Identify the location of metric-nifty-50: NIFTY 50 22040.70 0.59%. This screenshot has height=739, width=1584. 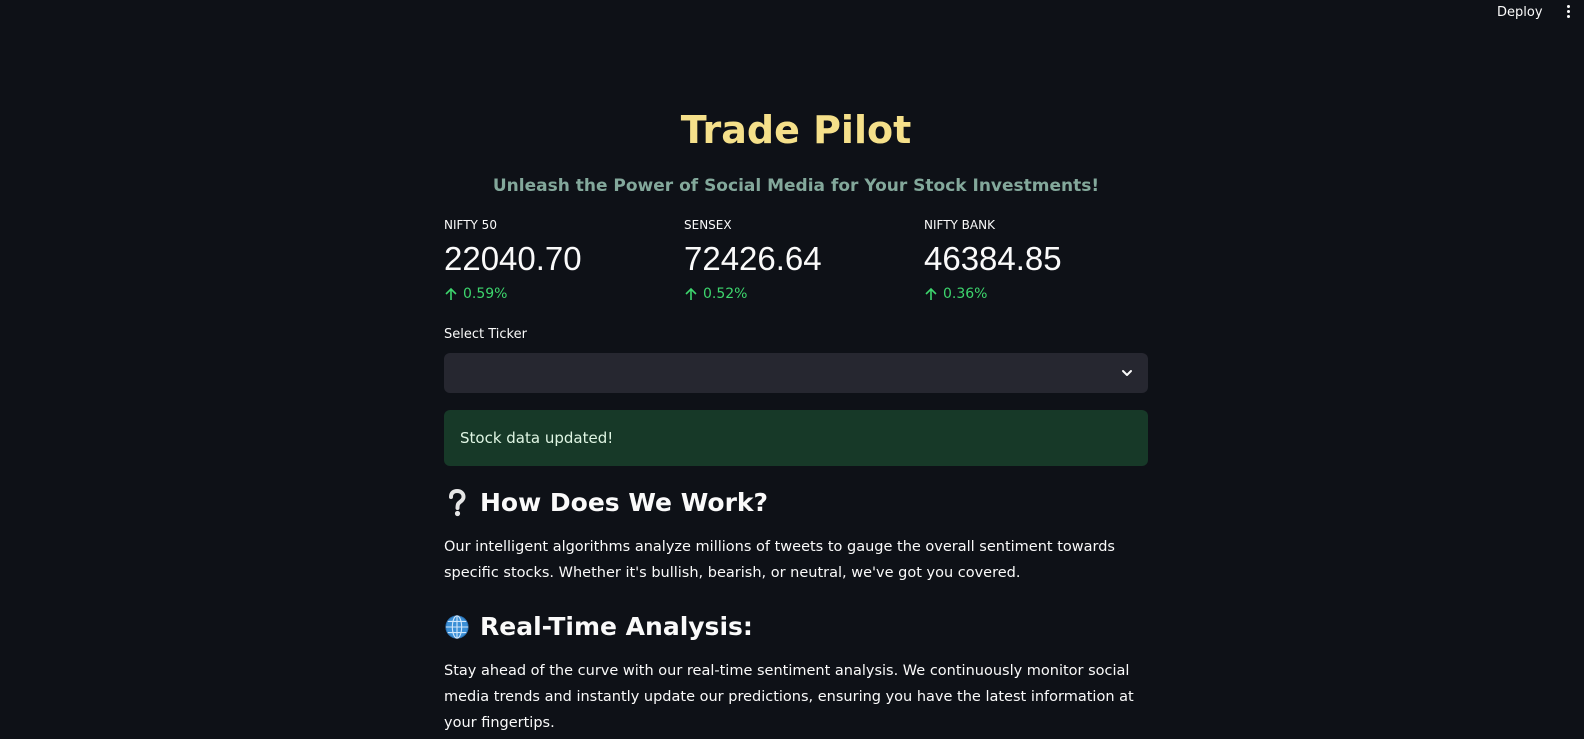
(559, 260).